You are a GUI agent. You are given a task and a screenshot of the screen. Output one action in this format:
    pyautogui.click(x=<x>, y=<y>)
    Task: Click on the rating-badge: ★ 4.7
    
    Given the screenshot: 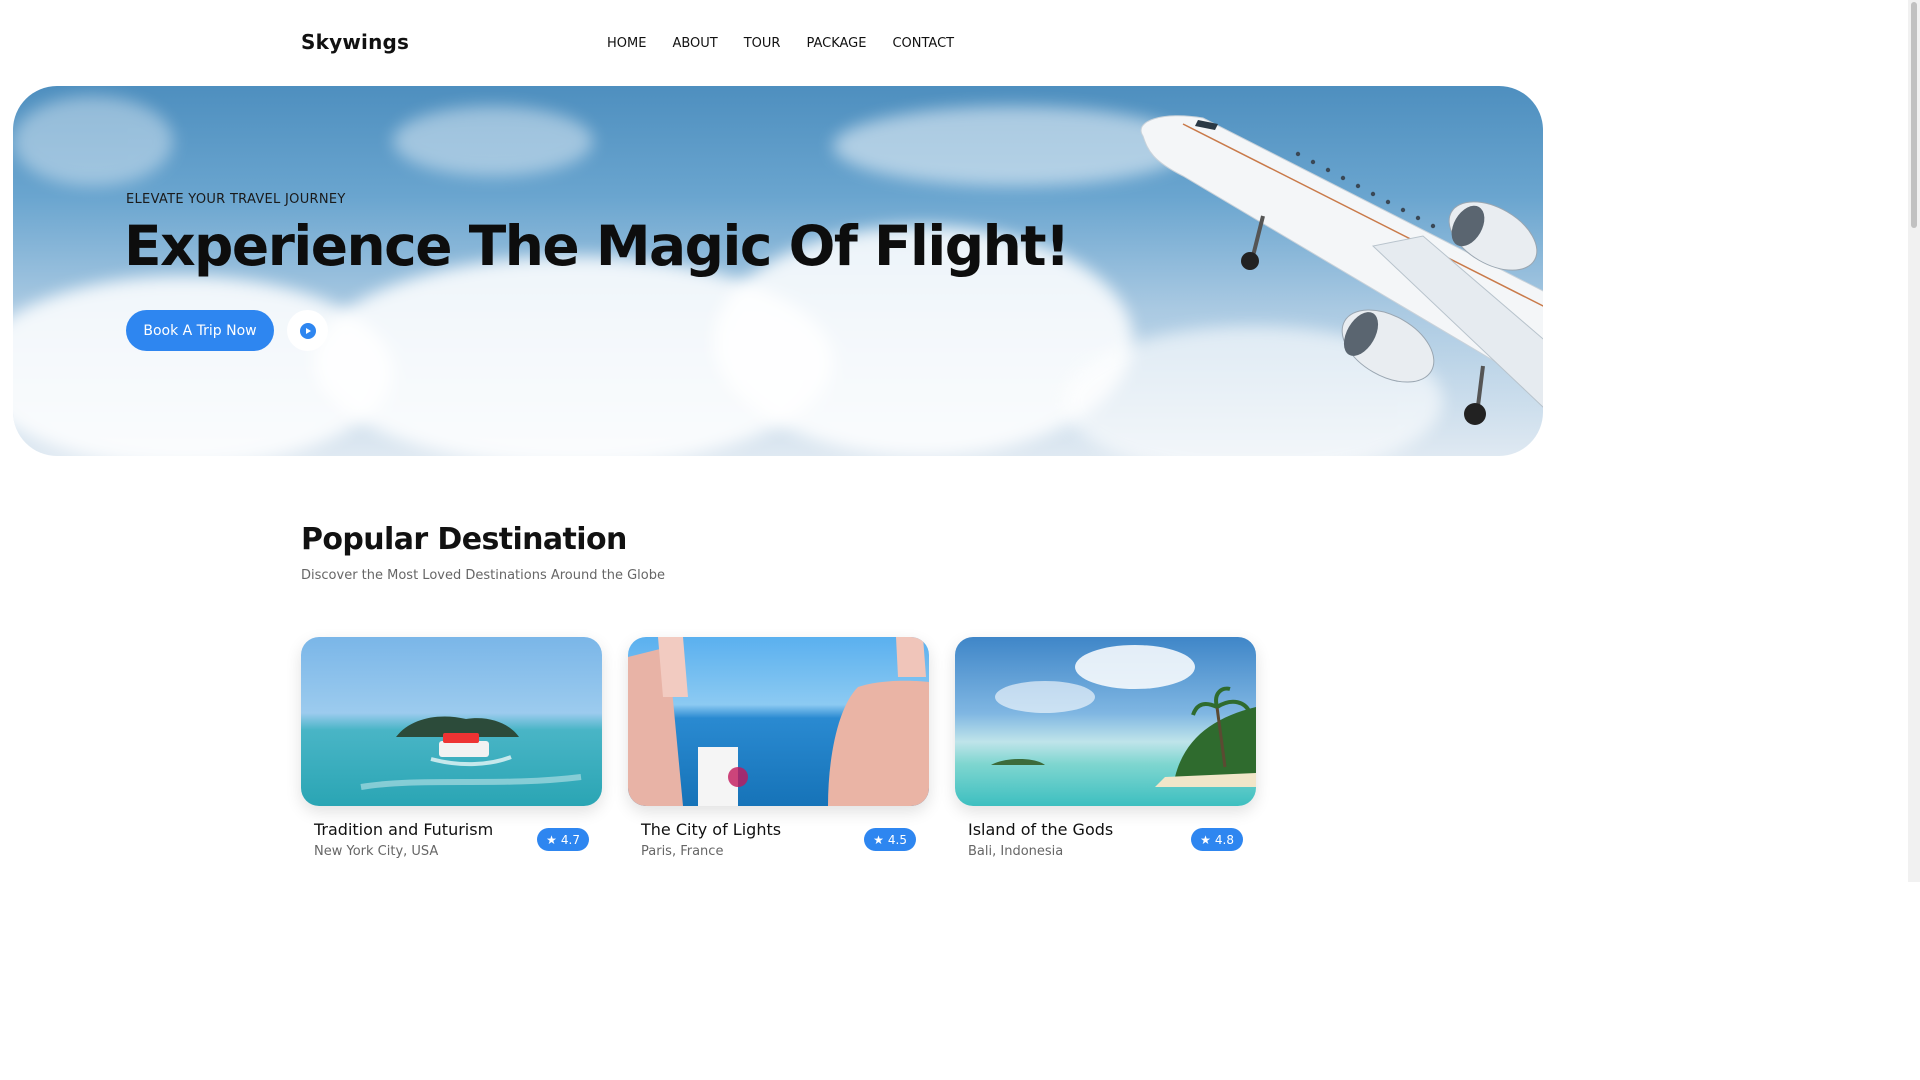 What is the action you would take?
    pyautogui.click(x=563, y=839)
    